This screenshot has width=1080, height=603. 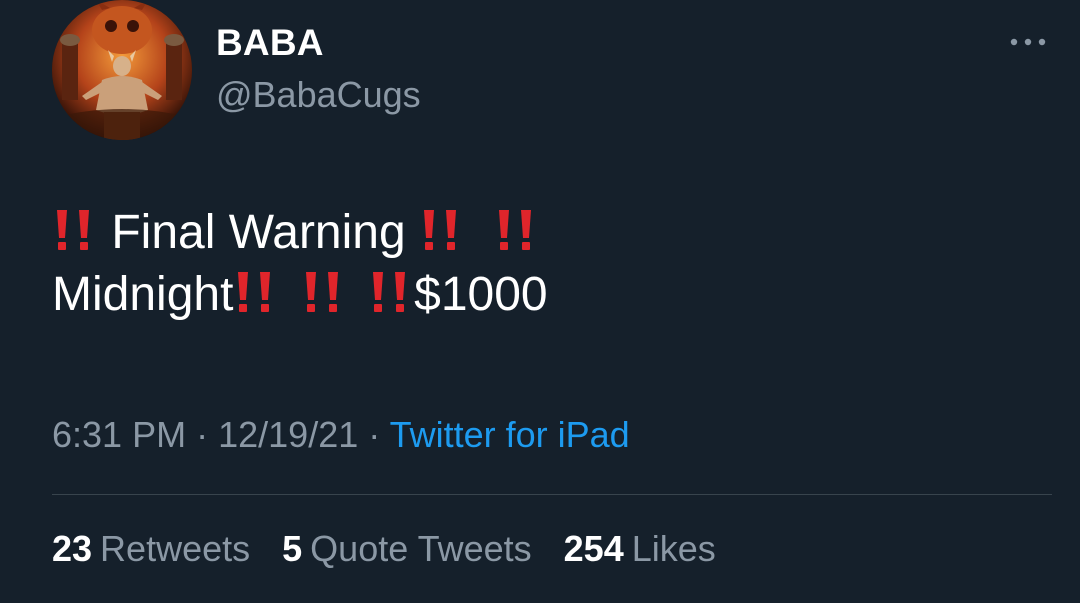 What do you see at coordinates (122, 70) in the screenshot?
I see `demon-figure-avatar` at bounding box center [122, 70].